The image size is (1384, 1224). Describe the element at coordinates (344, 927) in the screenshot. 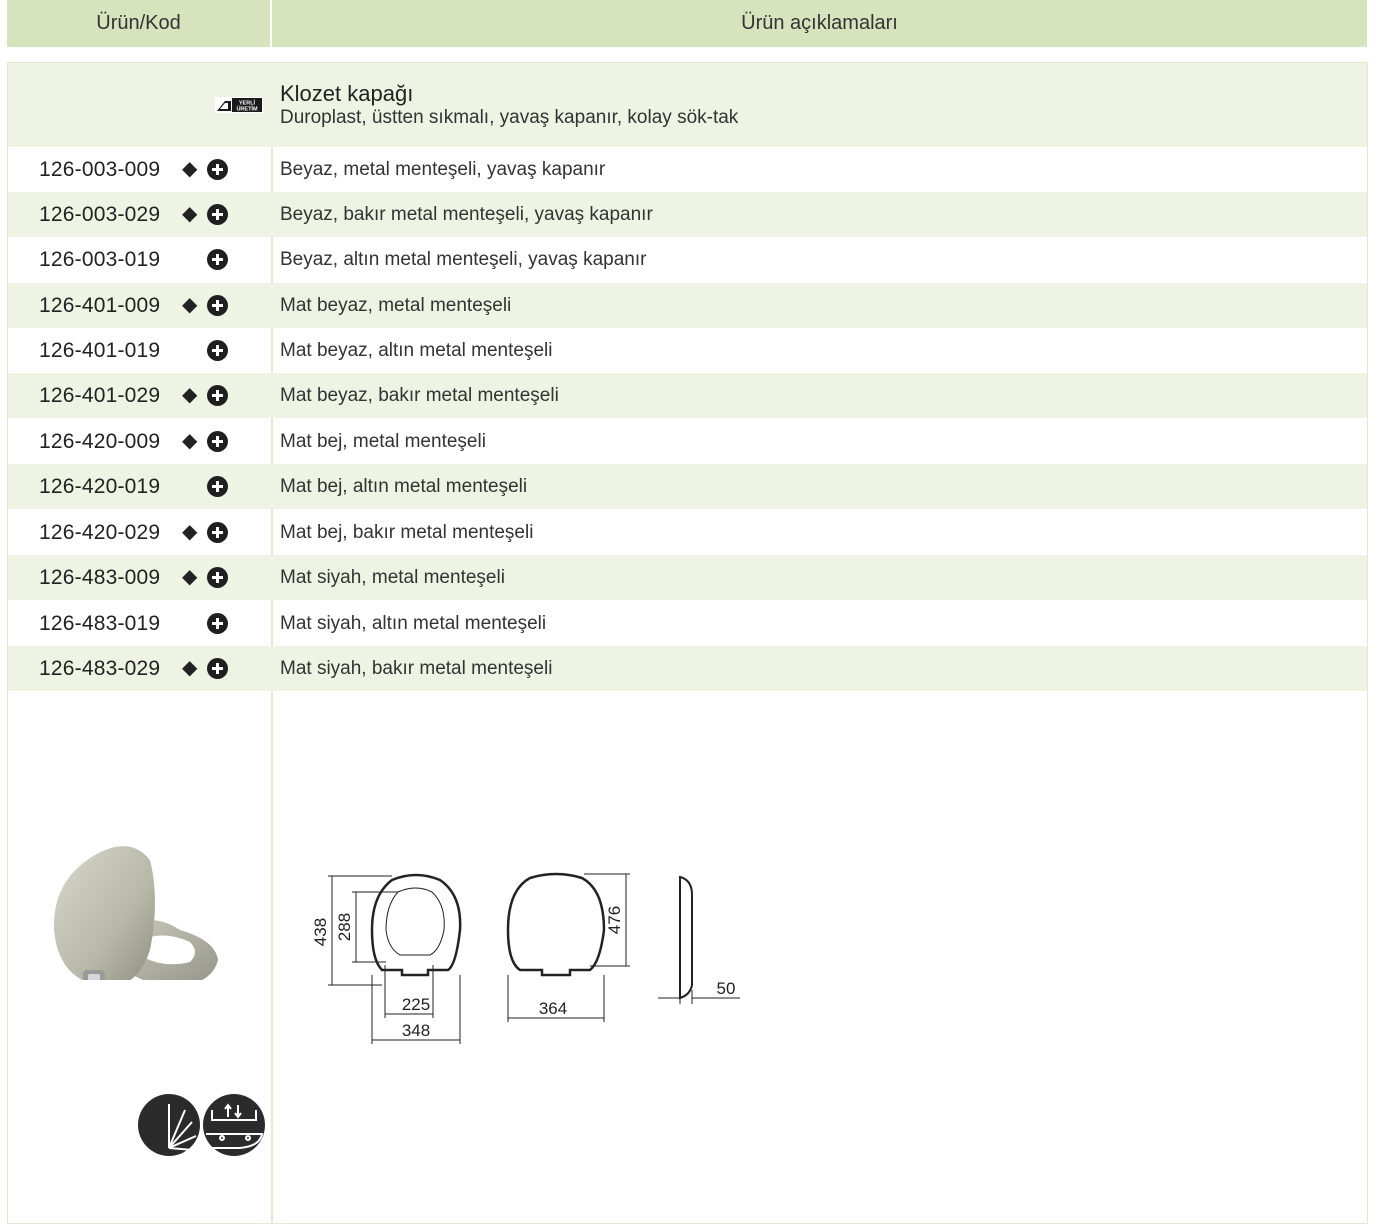

I see `dim-288: 288` at that location.